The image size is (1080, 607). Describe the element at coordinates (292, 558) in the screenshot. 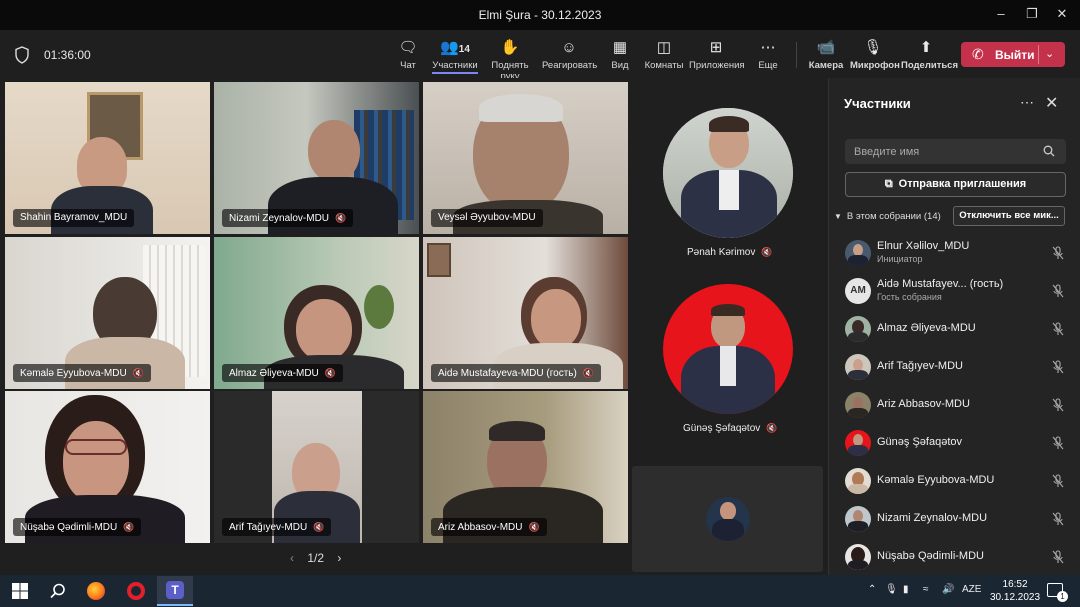

I see `chevron-left-icon: ‹` at that location.